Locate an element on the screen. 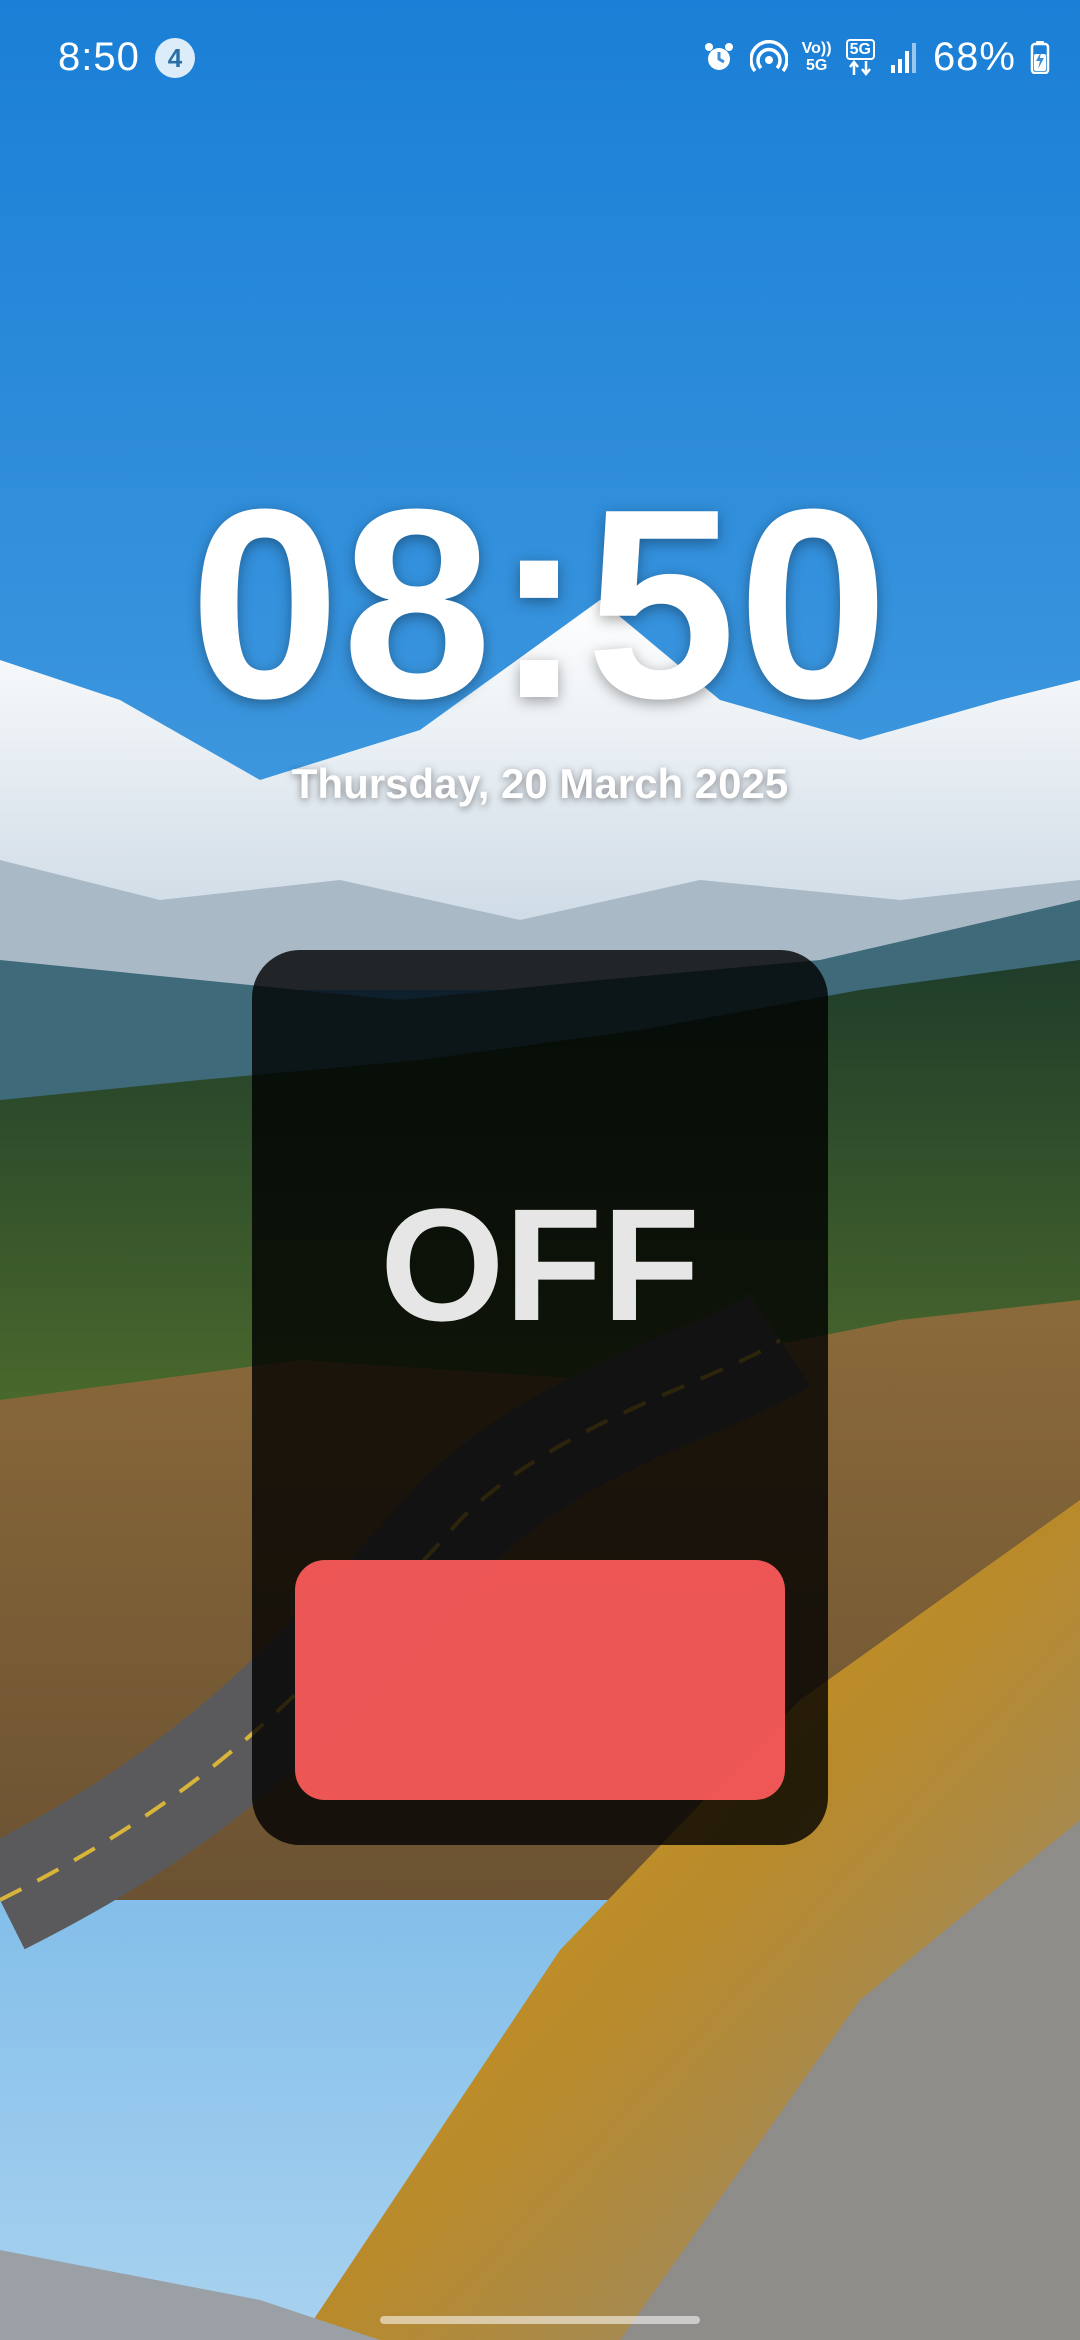 This screenshot has height=2340, width=1080. widget-state-label: OFF is located at coordinates (540, 1264).